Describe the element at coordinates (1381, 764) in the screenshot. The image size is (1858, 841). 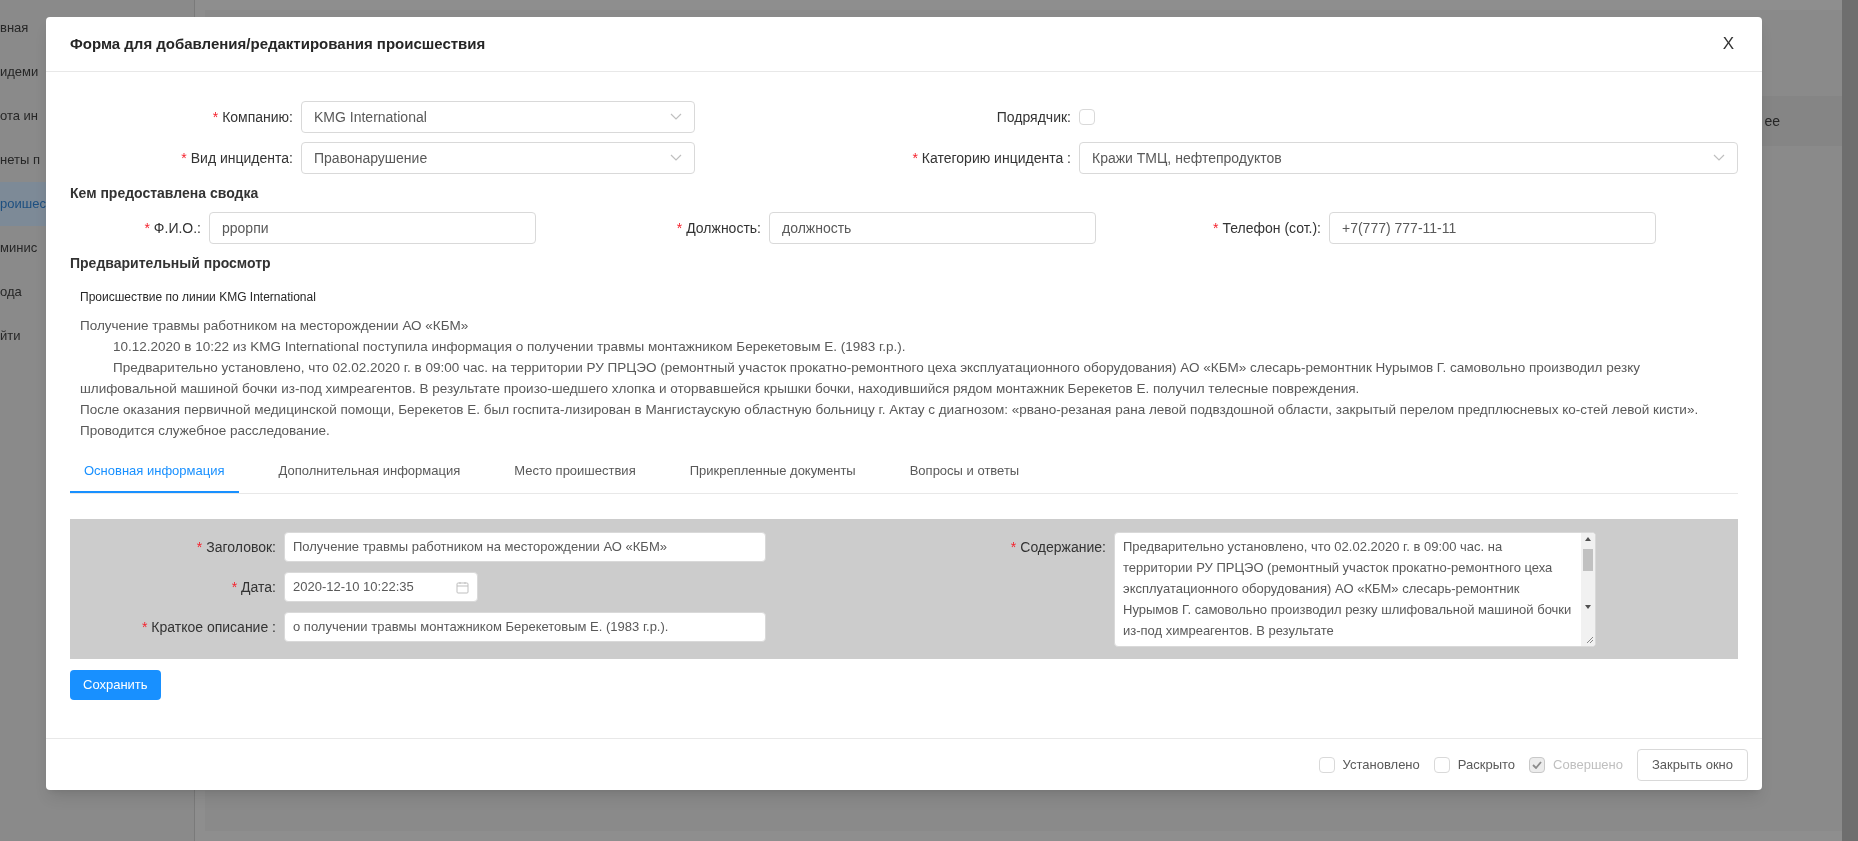
I see `checkbox-label: Установлено` at that location.